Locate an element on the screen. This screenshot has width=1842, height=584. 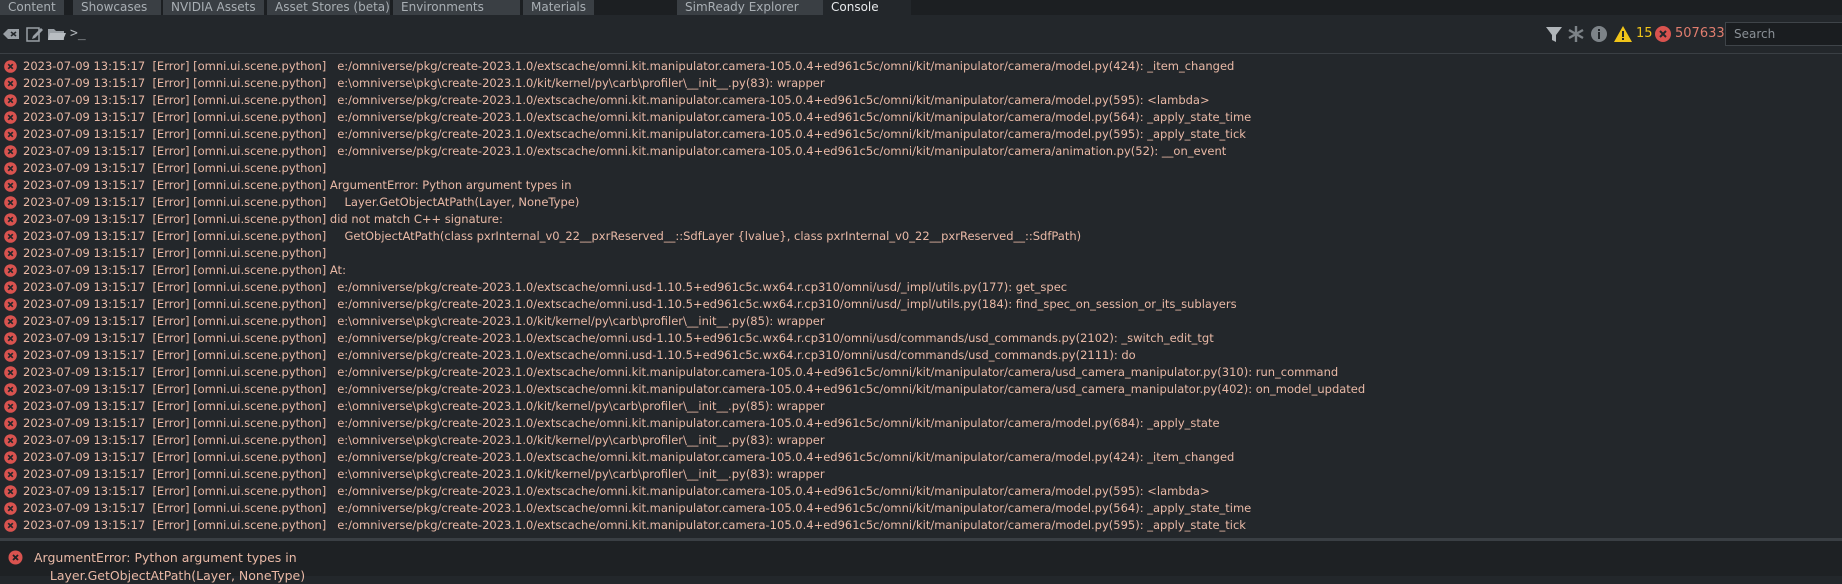
detail-message: ArgumentError: Python argument types in is located at coordinates (165, 557).